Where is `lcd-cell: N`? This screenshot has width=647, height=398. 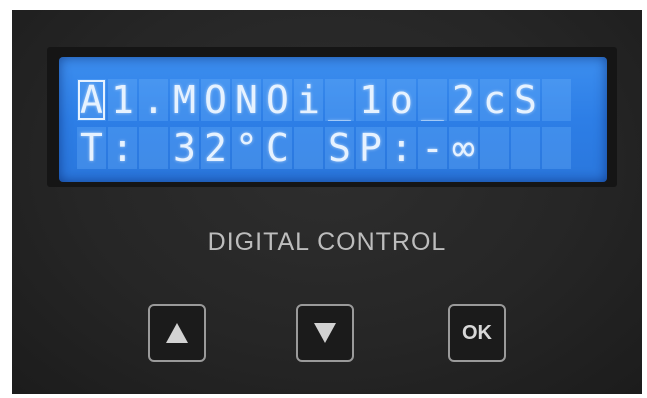
lcd-cell: N is located at coordinates (246, 100).